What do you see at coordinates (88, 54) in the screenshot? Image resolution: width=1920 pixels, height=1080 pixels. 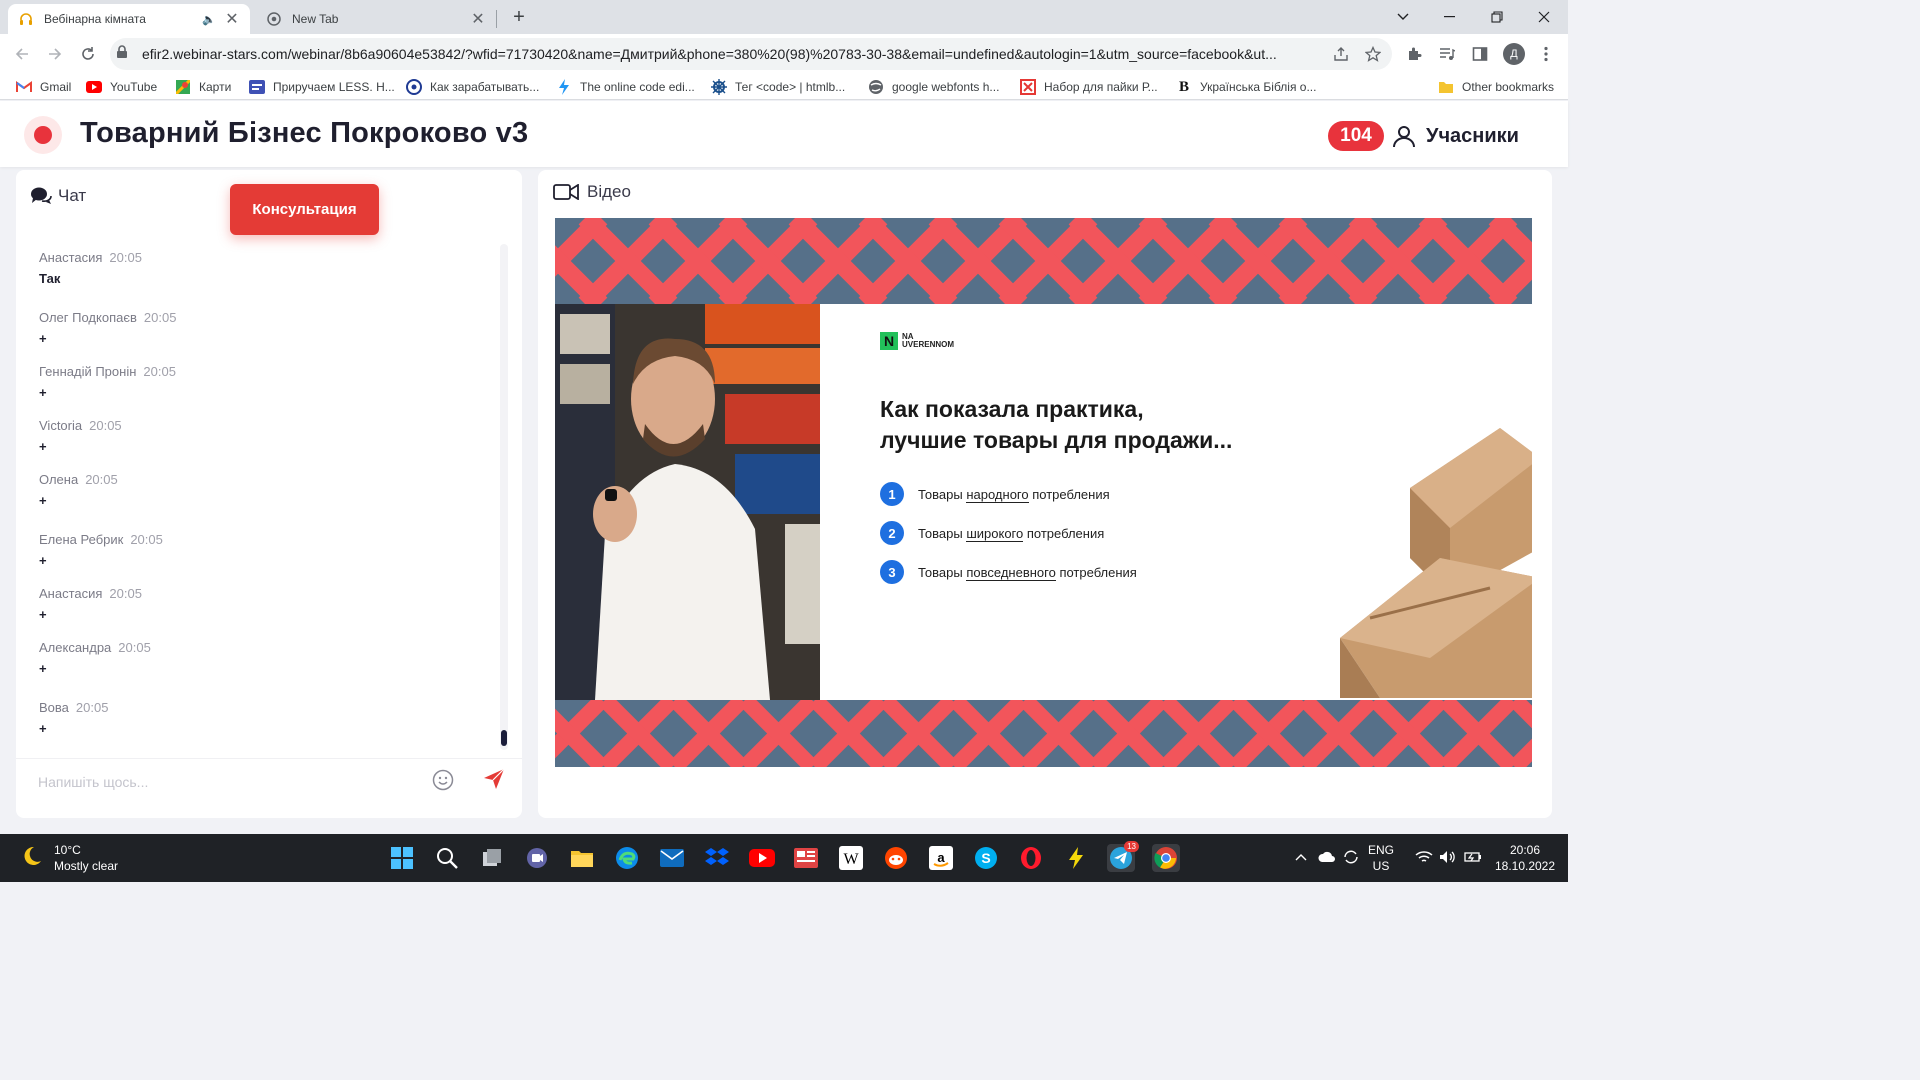 I see `reload-icon` at bounding box center [88, 54].